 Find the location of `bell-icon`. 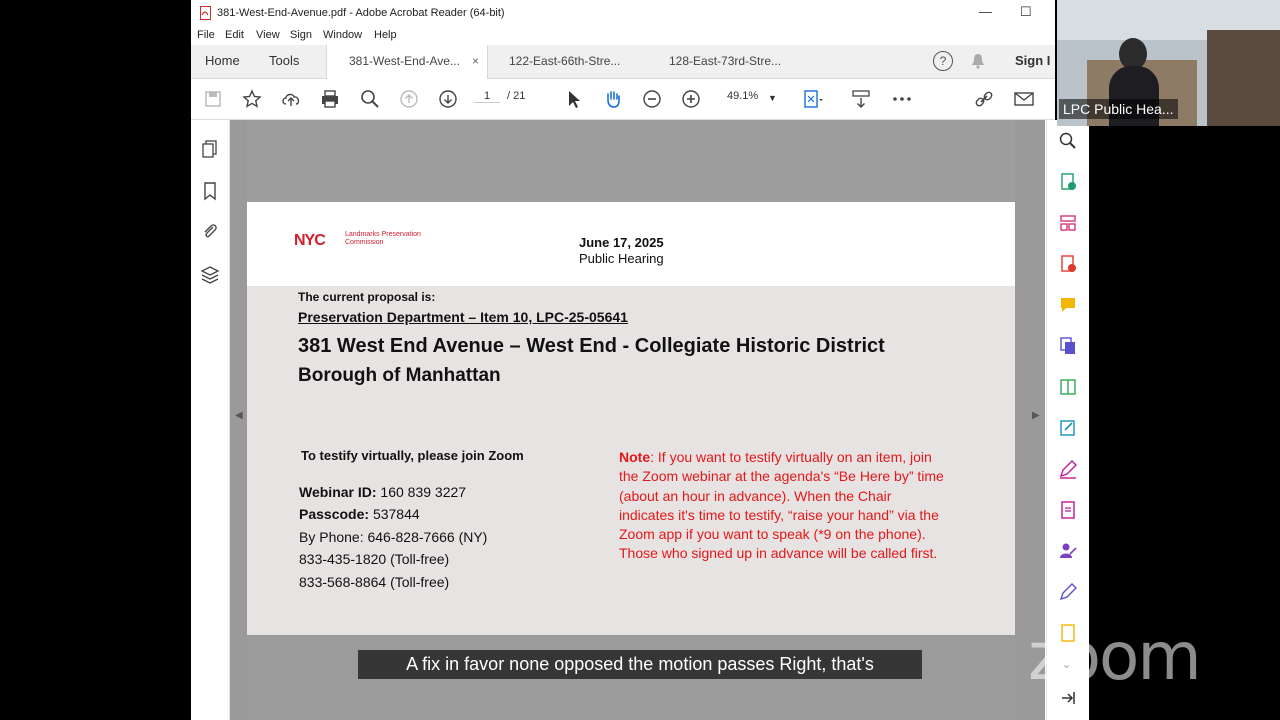

bell-icon is located at coordinates (978, 61).